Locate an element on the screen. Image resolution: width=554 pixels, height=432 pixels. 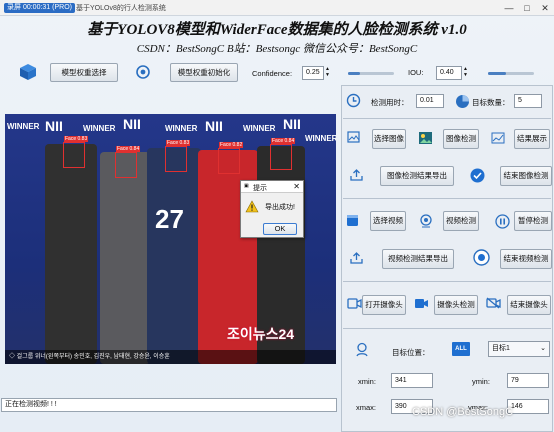
camera-detect-button: 摄像头检测 is located at coordinates (456, 305).